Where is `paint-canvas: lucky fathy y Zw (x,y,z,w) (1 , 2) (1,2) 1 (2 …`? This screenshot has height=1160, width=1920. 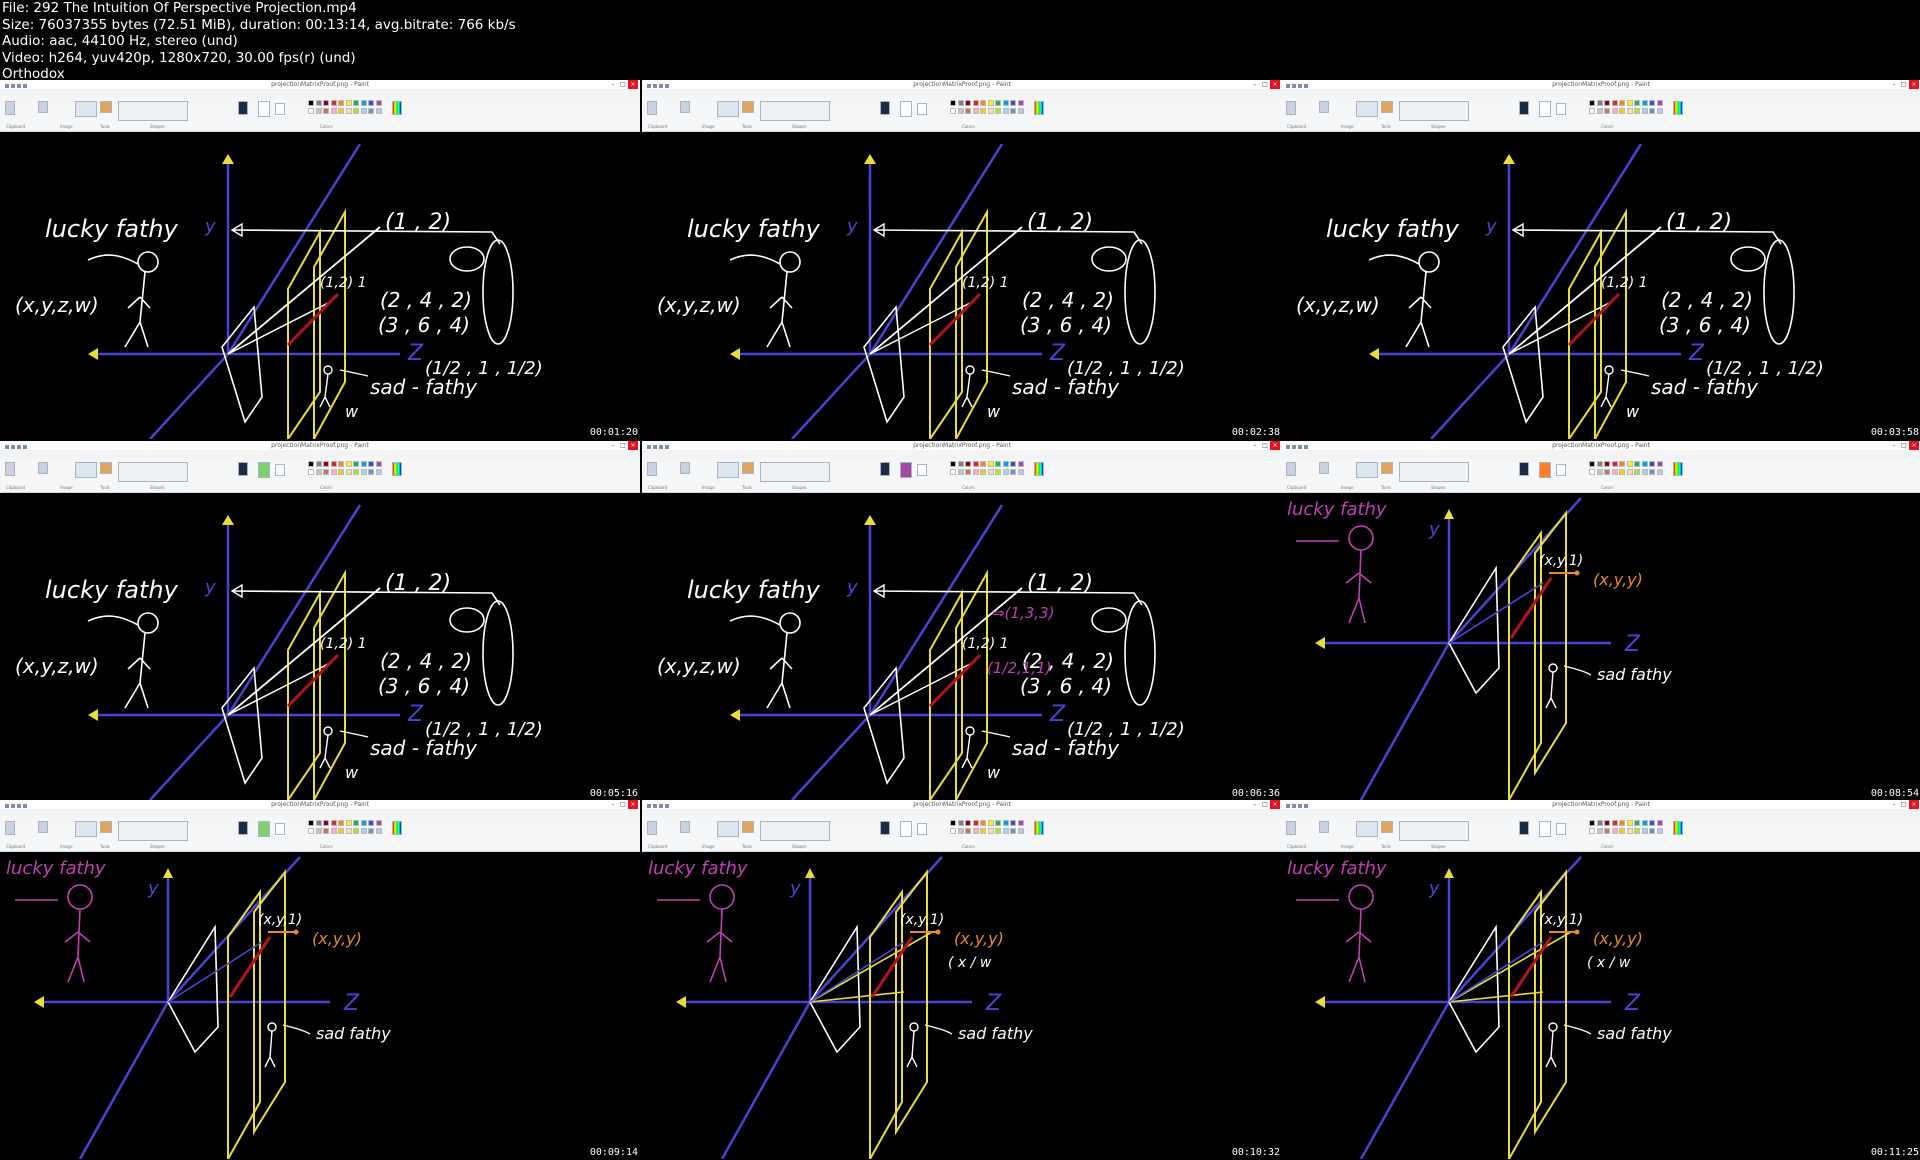
paint-canvas: lucky fathy y Zw (x,y,z,w) (1 , 2) (1,2) 1 (2 … is located at coordinates (1600, 285).